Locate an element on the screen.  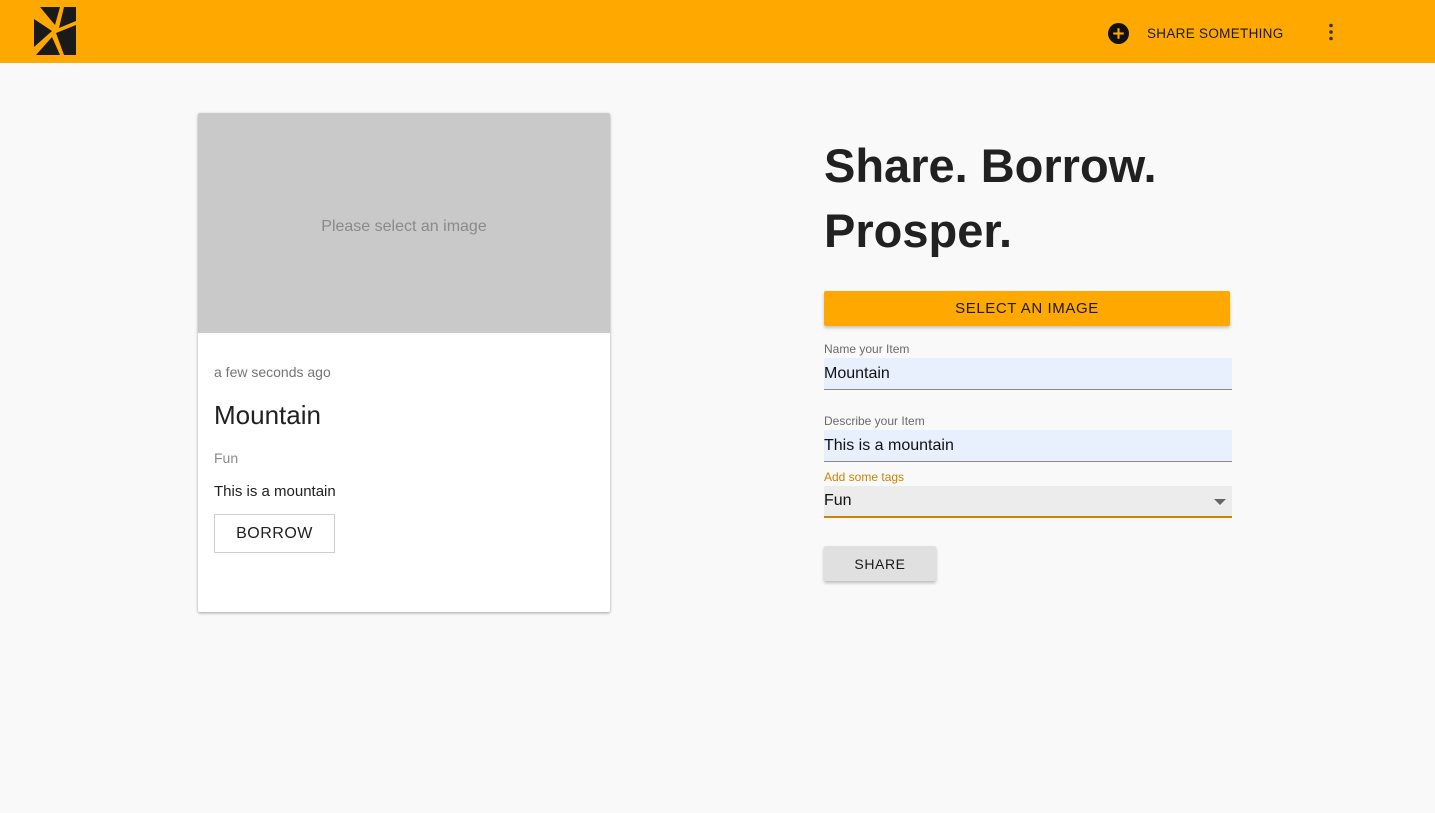
item-timestamp: a few seconds ago is located at coordinates (272, 372).